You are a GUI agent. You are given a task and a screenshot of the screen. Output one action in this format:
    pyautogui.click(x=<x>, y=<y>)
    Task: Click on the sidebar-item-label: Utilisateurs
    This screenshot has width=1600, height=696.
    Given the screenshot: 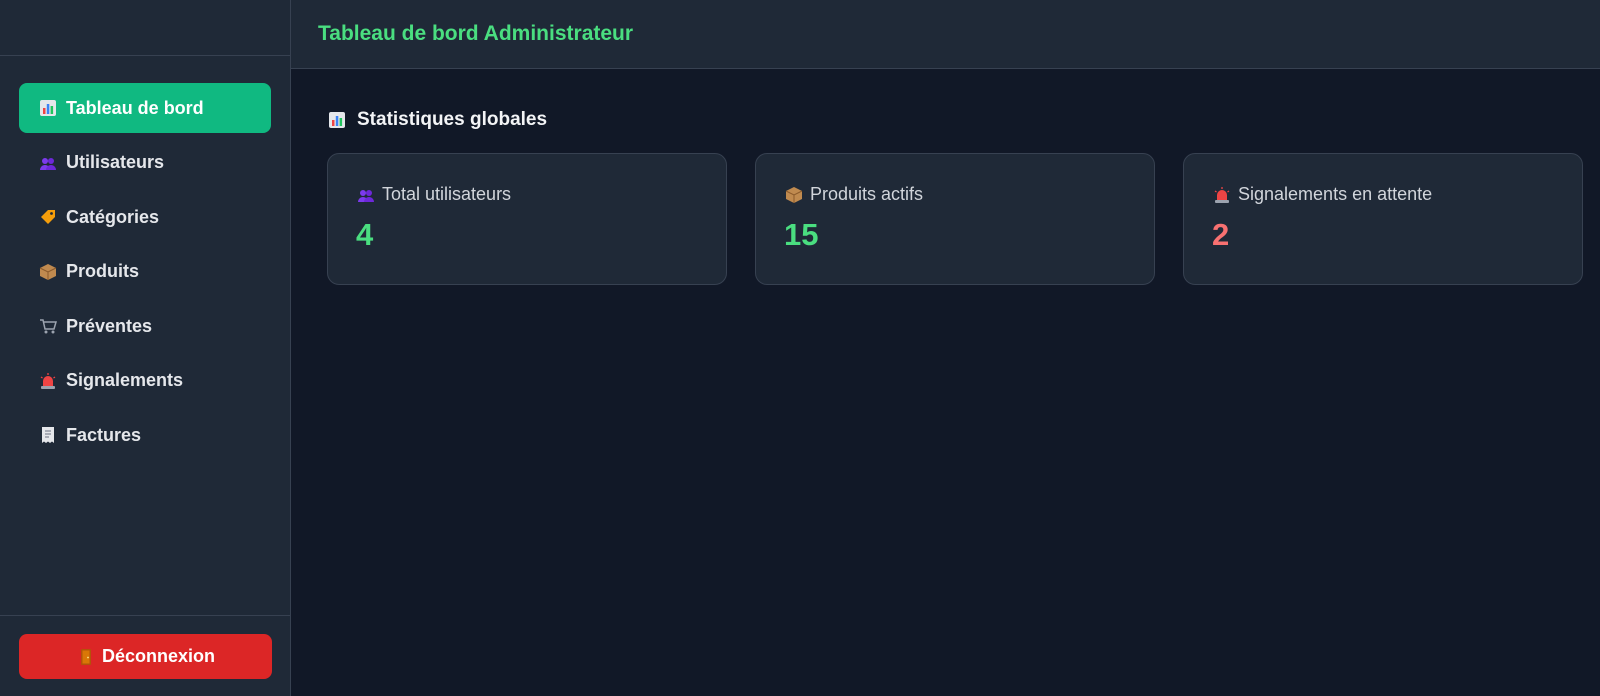 What is the action you would take?
    pyautogui.click(x=115, y=162)
    